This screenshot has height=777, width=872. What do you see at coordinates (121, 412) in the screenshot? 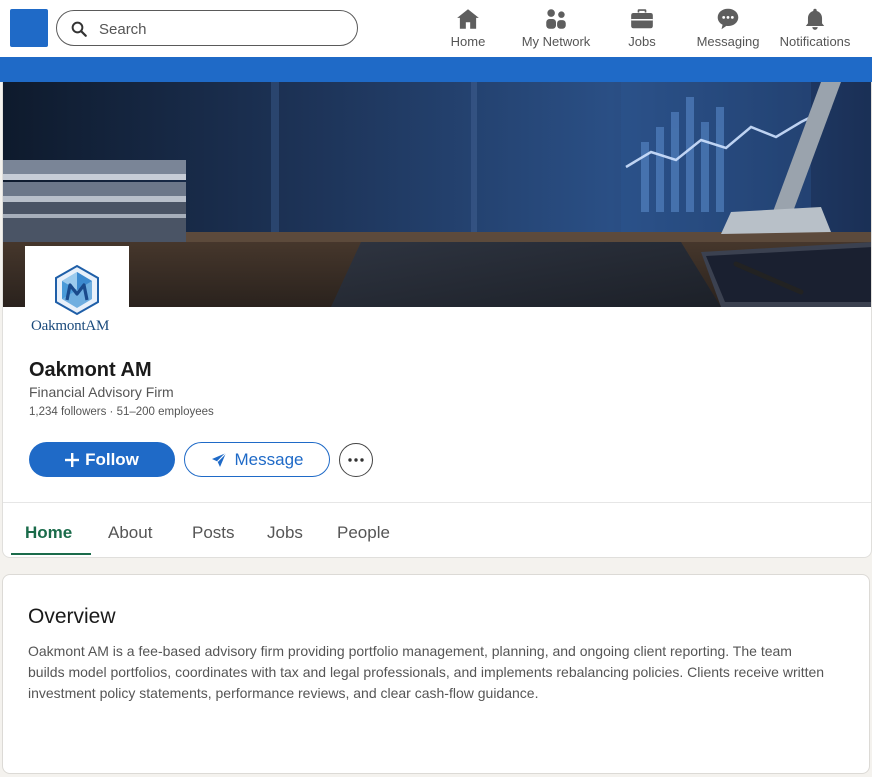
I see `company-followers-employees: 1,234 followers · 51–200 employees` at bounding box center [121, 412].